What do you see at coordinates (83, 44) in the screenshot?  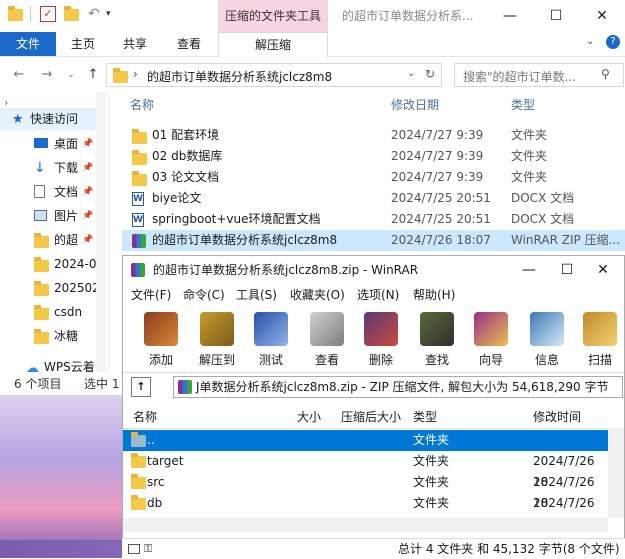 I see `tab-home: 主页` at bounding box center [83, 44].